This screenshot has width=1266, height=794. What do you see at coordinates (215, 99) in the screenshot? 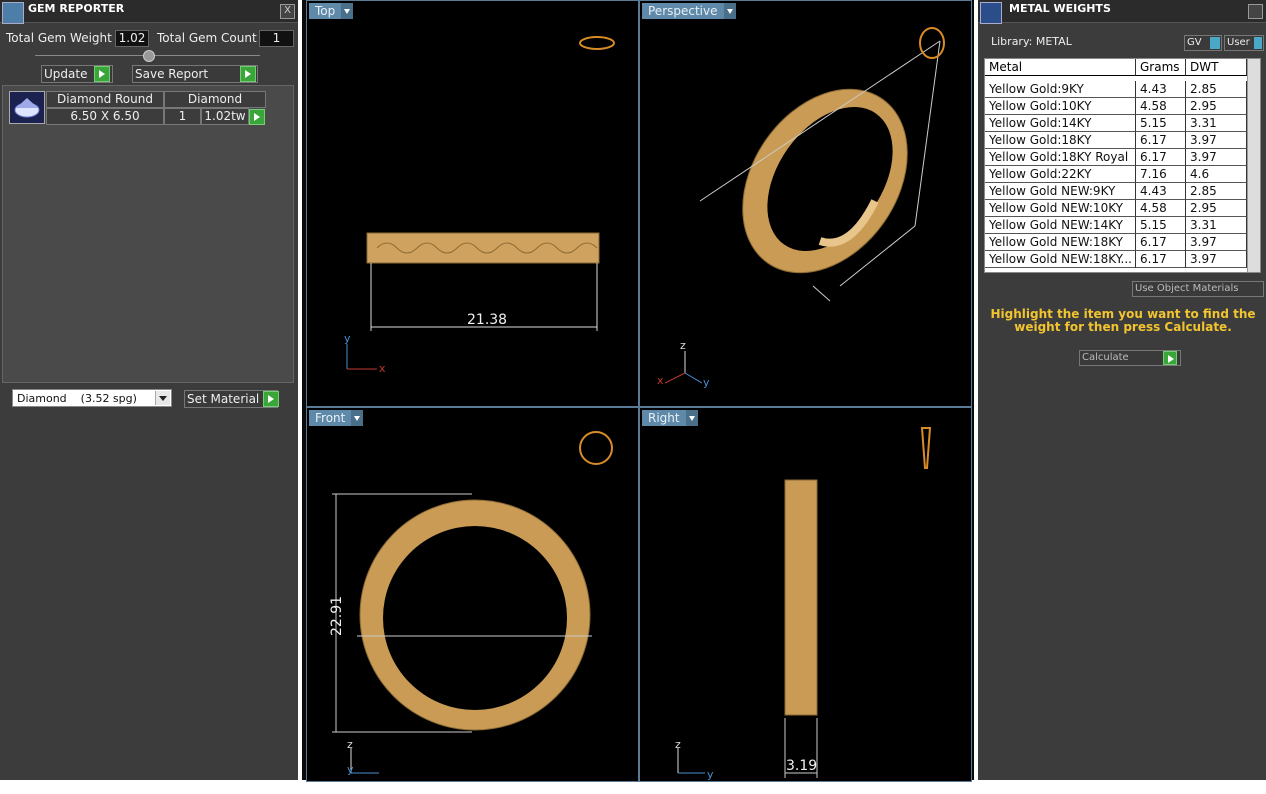
I see `gem-material-cell: Diamond` at bounding box center [215, 99].